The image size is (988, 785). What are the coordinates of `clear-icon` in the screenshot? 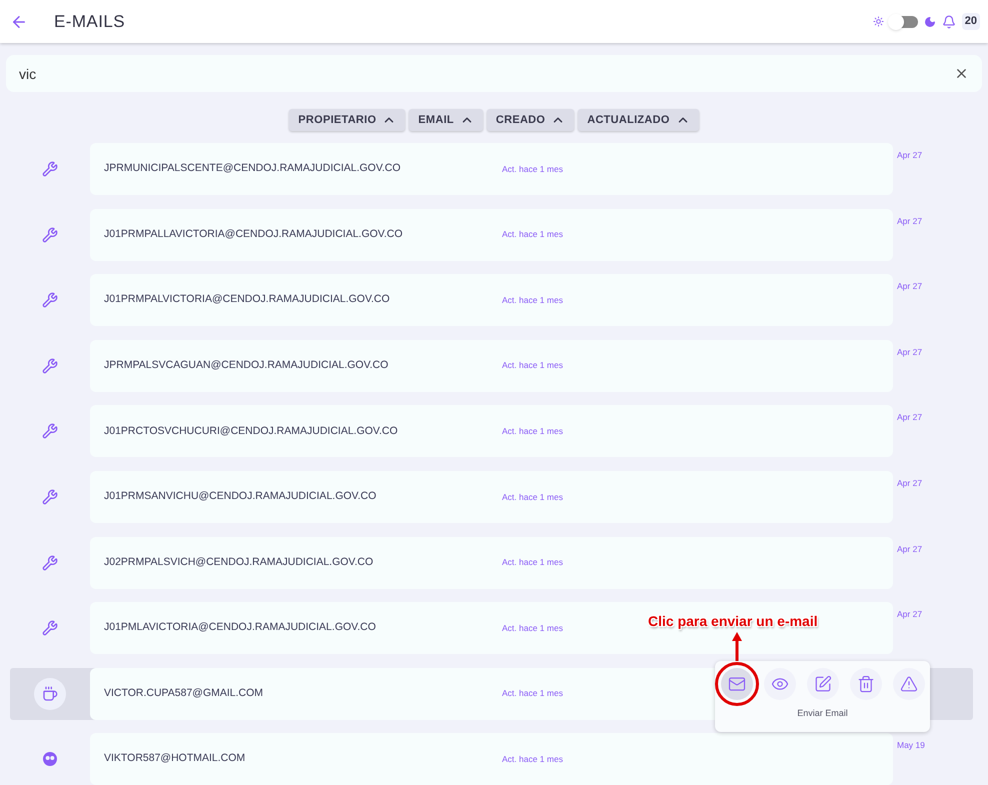 It's located at (961, 73).